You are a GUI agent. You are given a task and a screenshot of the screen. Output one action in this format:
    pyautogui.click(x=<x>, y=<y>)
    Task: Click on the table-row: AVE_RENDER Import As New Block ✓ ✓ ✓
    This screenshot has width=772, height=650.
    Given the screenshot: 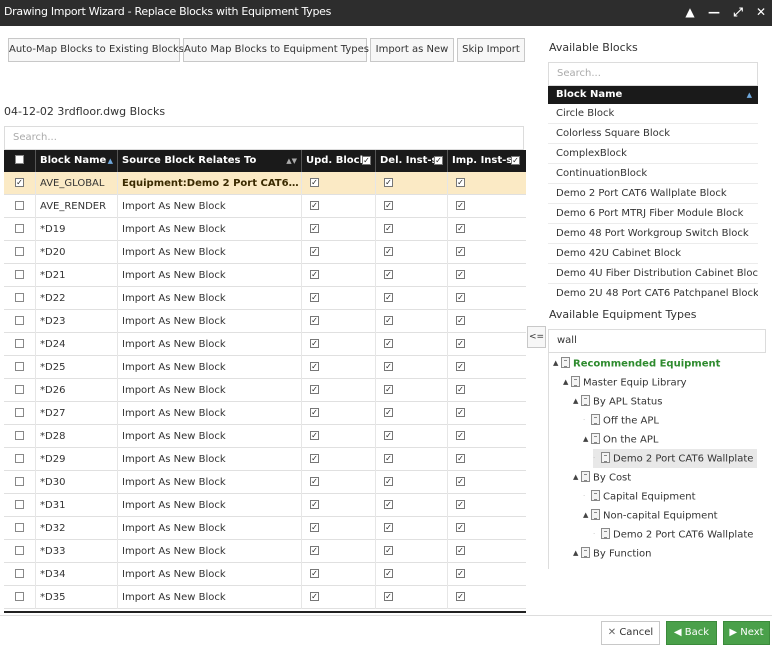 What is the action you would take?
    pyautogui.click(x=265, y=206)
    